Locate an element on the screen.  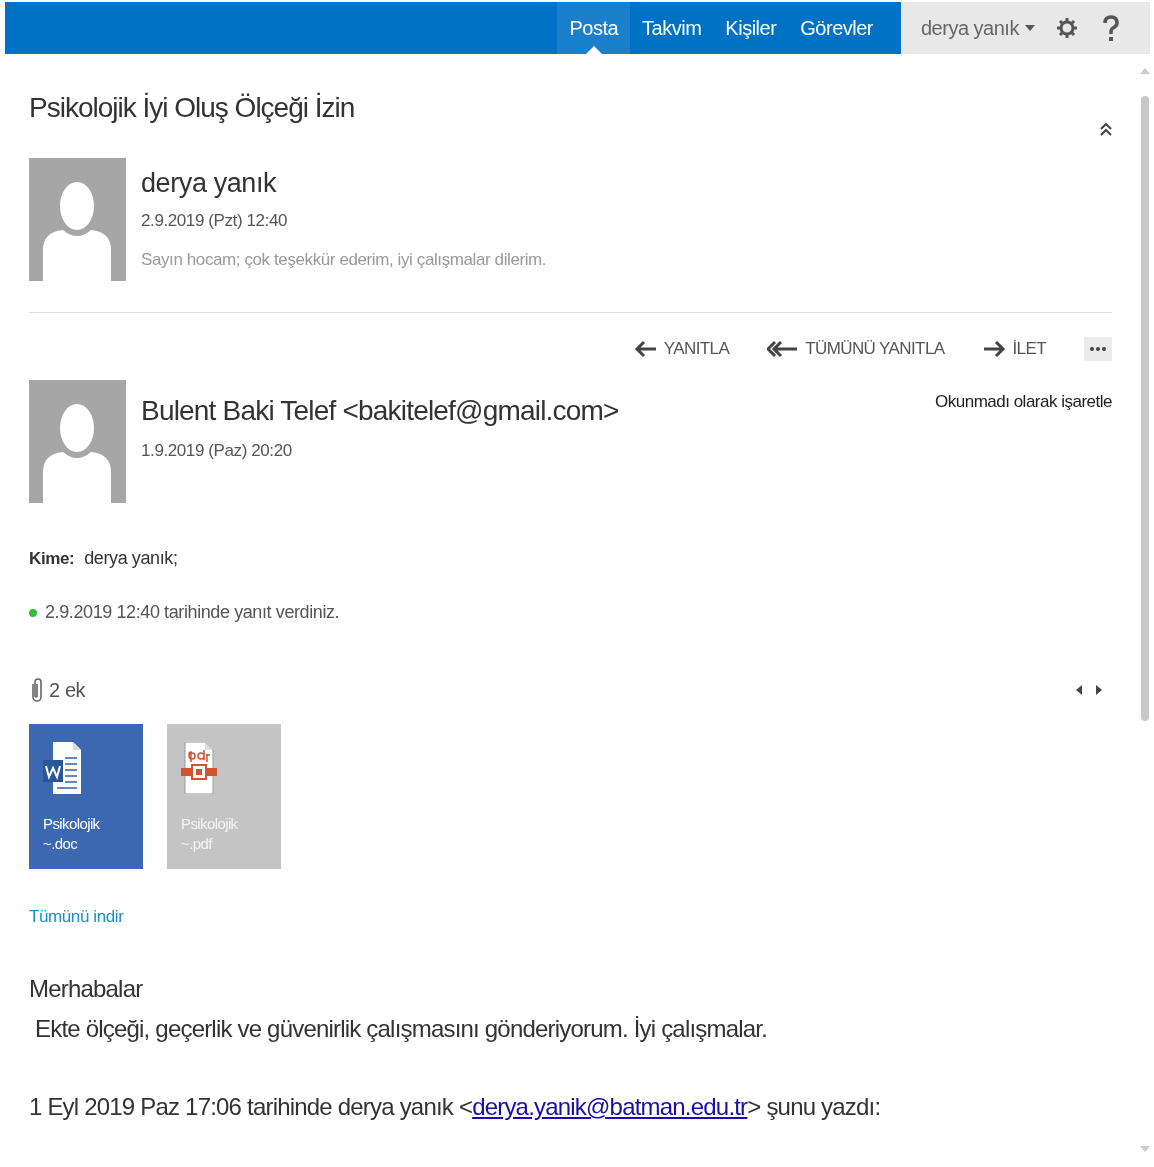
word-document-icon is located at coordinates (62, 768).